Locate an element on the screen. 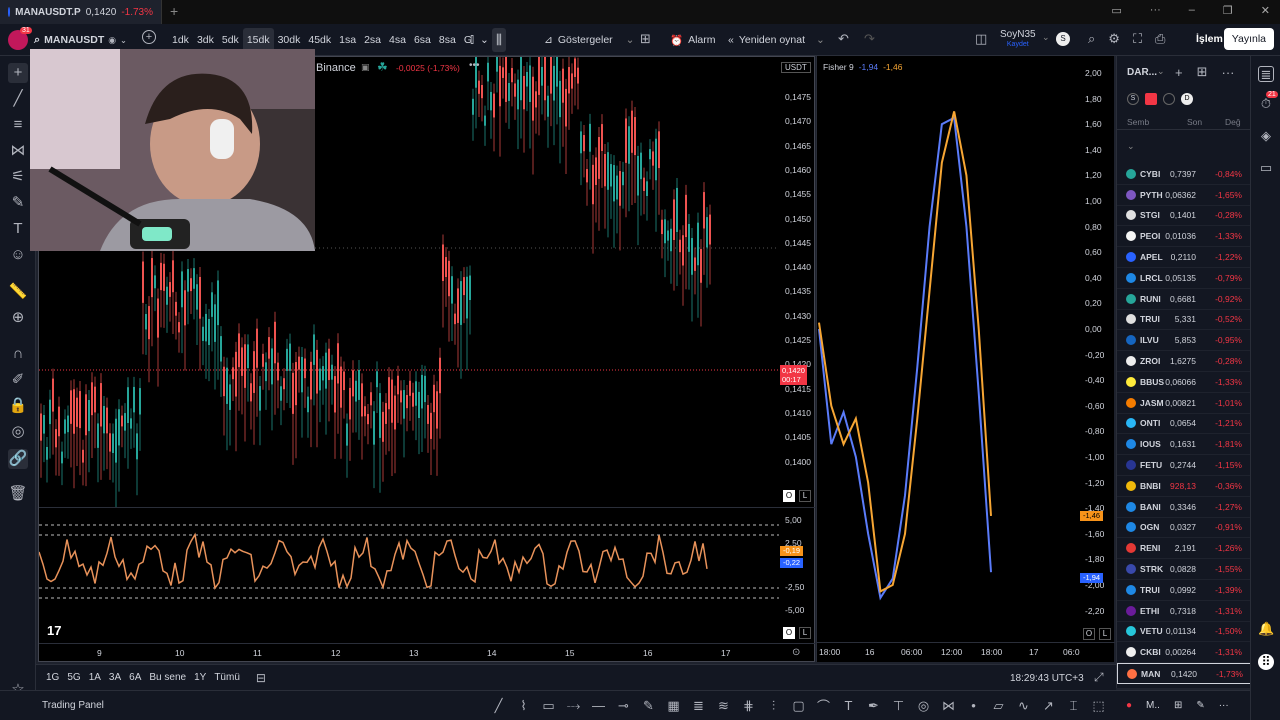  range-Tümü: Tümü is located at coordinates (227, 677).